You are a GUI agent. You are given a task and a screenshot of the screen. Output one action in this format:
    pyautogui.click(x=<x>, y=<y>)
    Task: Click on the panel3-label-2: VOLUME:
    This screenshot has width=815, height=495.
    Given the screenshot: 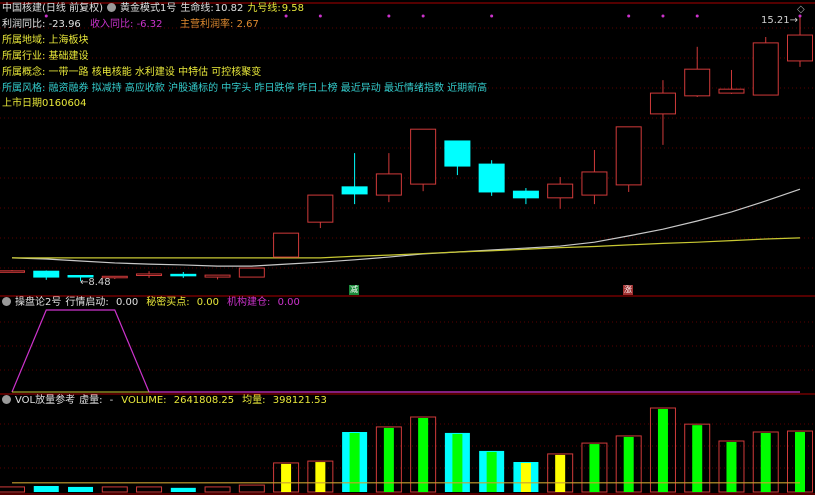 What is the action you would take?
    pyautogui.click(x=144, y=400)
    